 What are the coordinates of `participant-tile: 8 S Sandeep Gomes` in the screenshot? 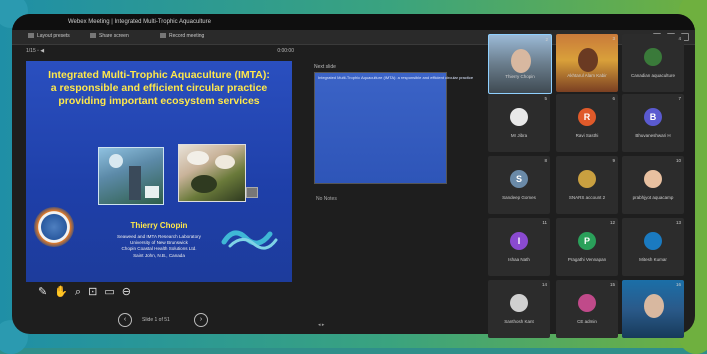 It's located at (519, 185).